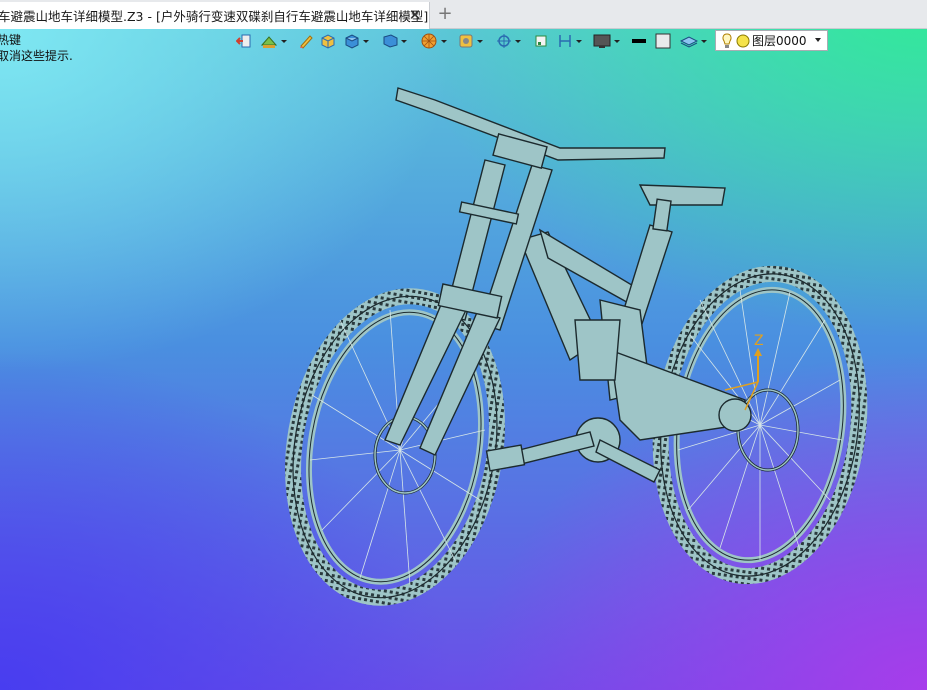  What do you see at coordinates (468, 307) in the screenshot?
I see `front-fork` at bounding box center [468, 307].